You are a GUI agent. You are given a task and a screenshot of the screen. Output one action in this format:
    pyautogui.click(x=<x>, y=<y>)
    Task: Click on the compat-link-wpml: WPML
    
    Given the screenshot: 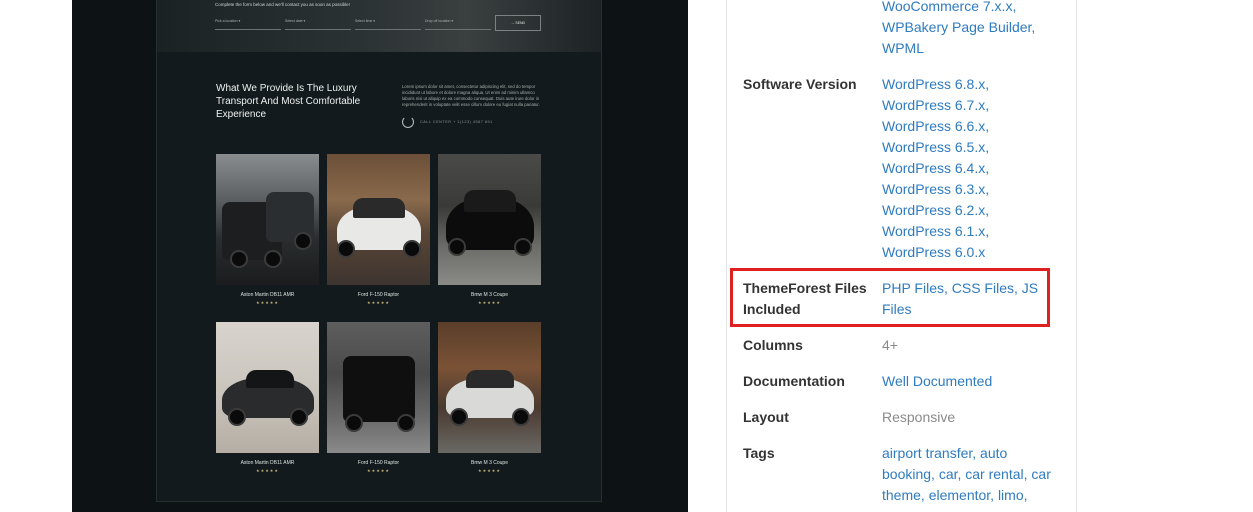 What is the action you would take?
    pyautogui.click(x=972, y=48)
    